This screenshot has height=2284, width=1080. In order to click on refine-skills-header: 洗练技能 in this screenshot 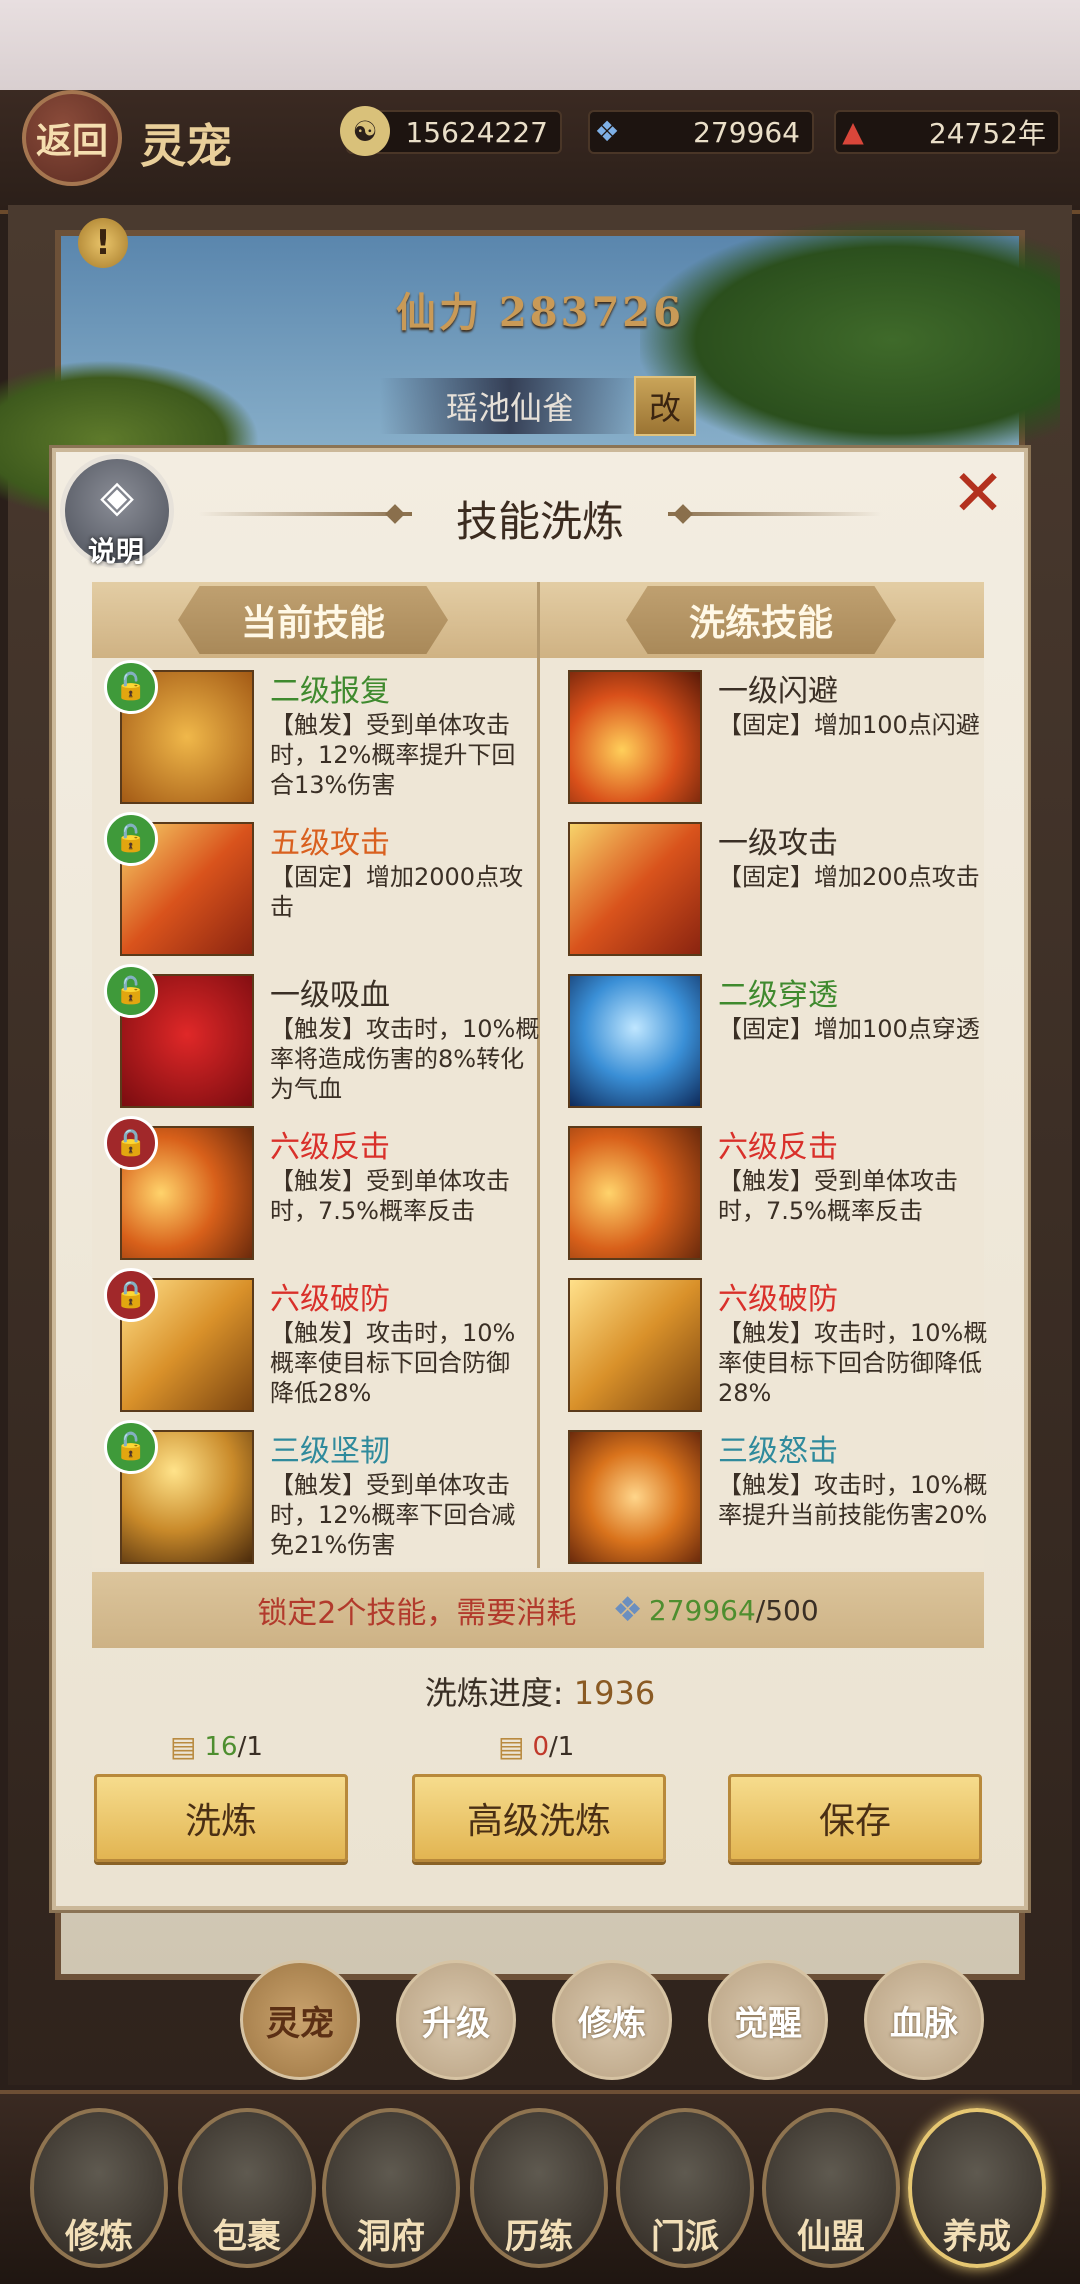, I will do `click(761, 620)`.